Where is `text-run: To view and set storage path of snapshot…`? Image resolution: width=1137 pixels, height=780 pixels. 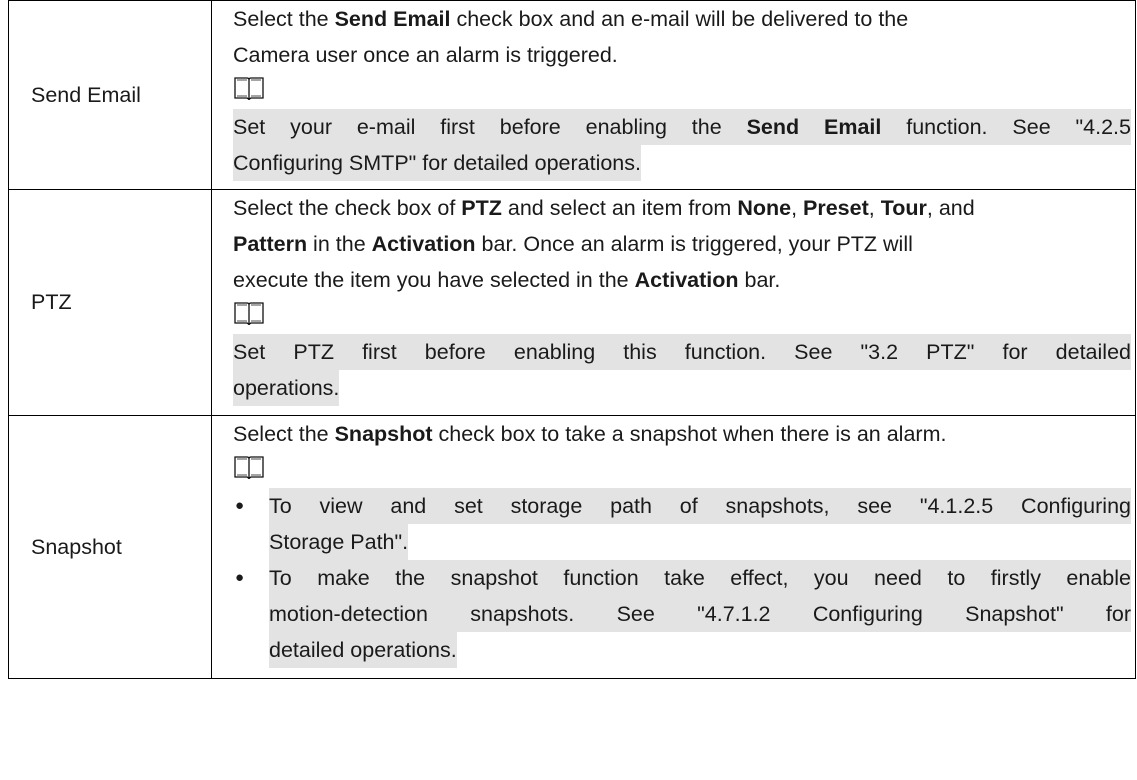 text-run: To view and set storage path of snapshot… is located at coordinates (700, 506).